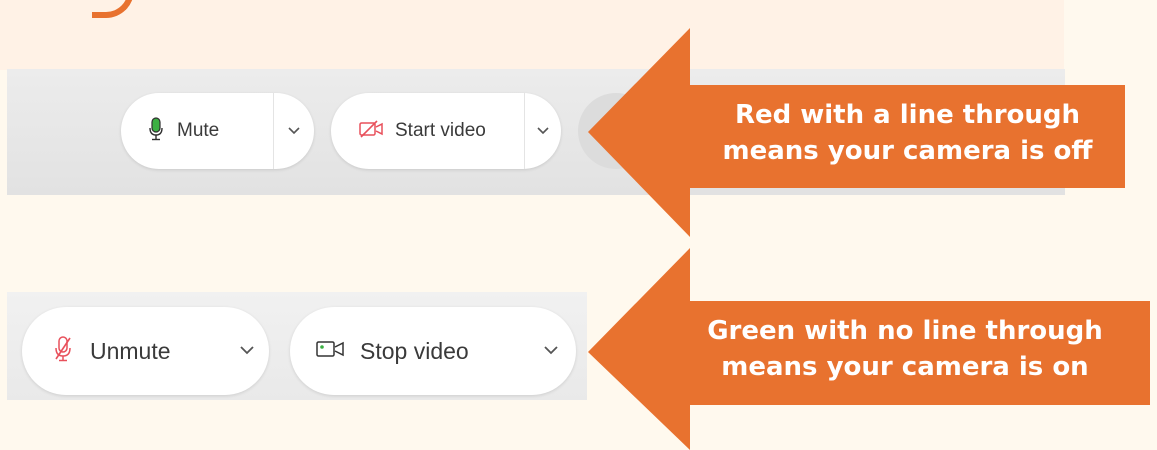 The image size is (1157, 450). I want to click on callout-on-line2: means your camera is on, so click(905, 367).